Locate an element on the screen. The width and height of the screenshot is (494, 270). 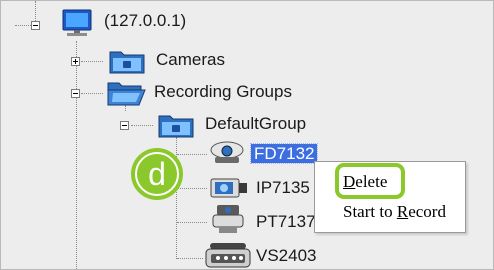
selected-device-label: FD7132 is located at coordinates (284, 153).